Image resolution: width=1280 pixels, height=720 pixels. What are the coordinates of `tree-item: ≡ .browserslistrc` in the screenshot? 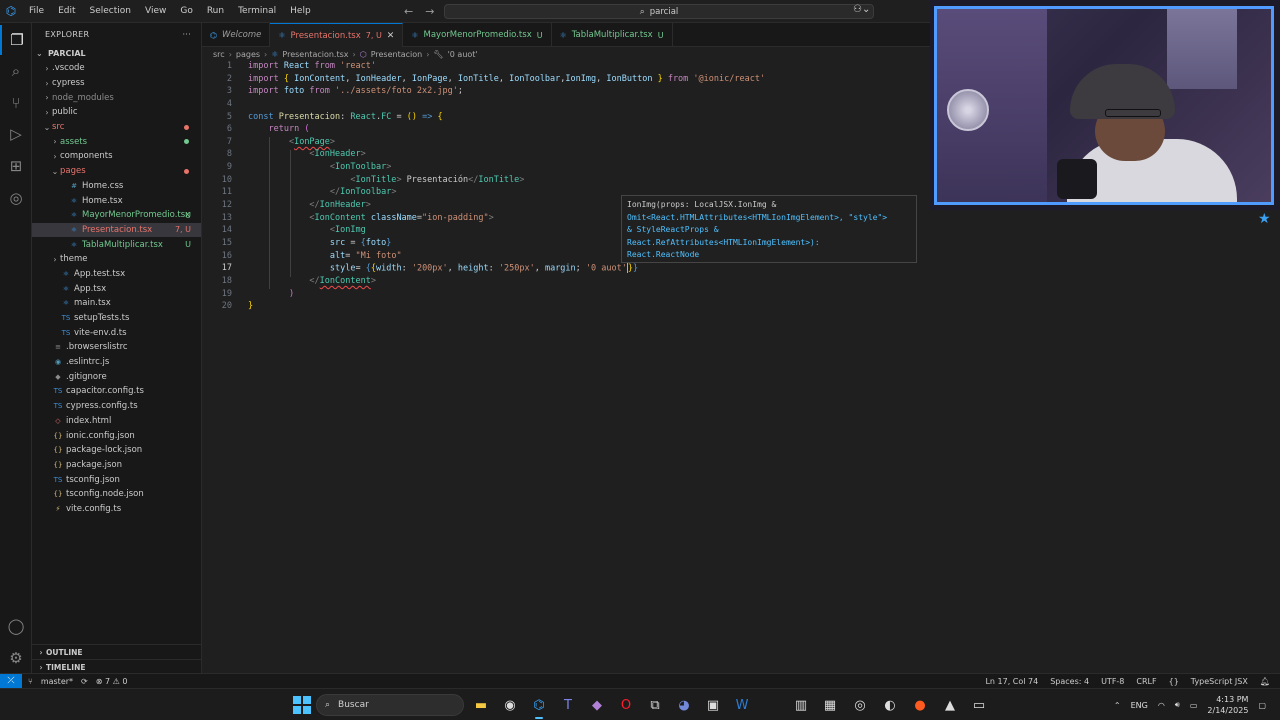 It's located at (116, 347).